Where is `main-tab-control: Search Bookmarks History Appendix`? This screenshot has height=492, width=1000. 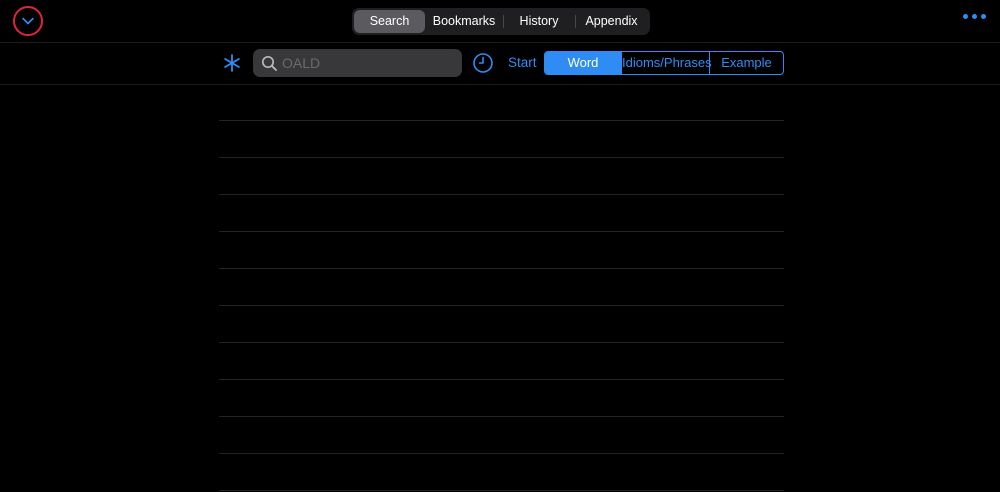 main-tab-control: Search Bookmarks History Appendix is located at coordinates (501, 21).